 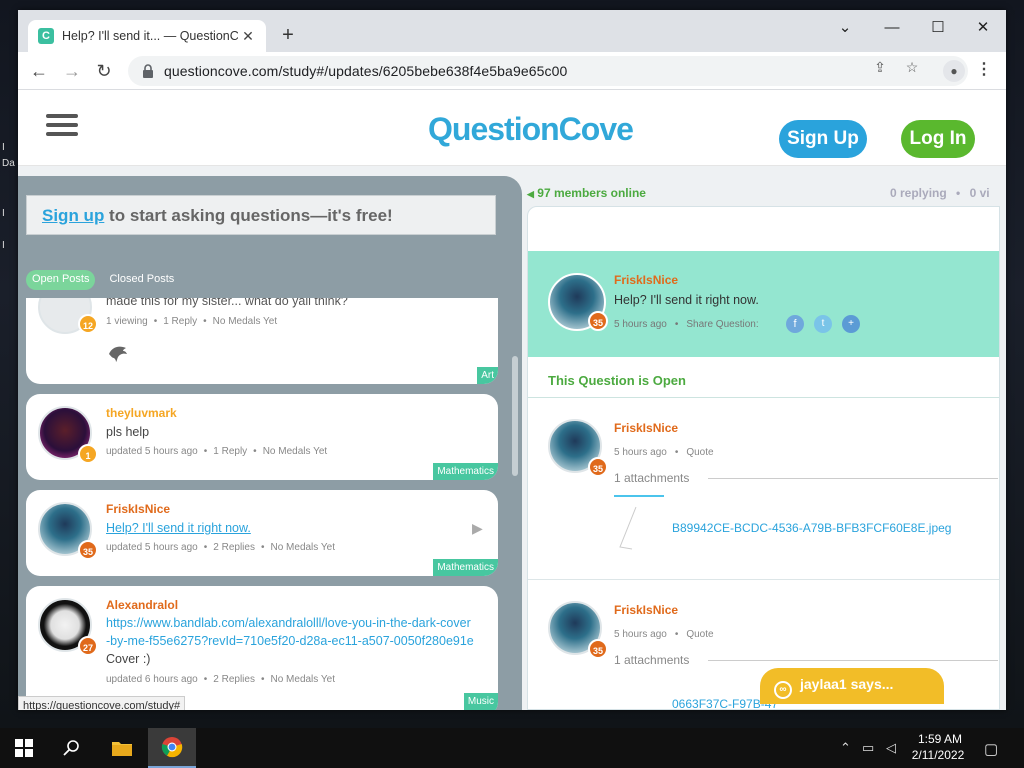 What do you see at coordinates (938, 139) in the screenshot?
I see `log-in-button: Log In` at bounding box center [938, 139].